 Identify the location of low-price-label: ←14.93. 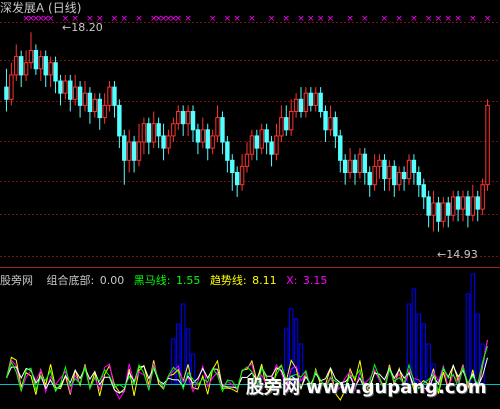
(457, 254).